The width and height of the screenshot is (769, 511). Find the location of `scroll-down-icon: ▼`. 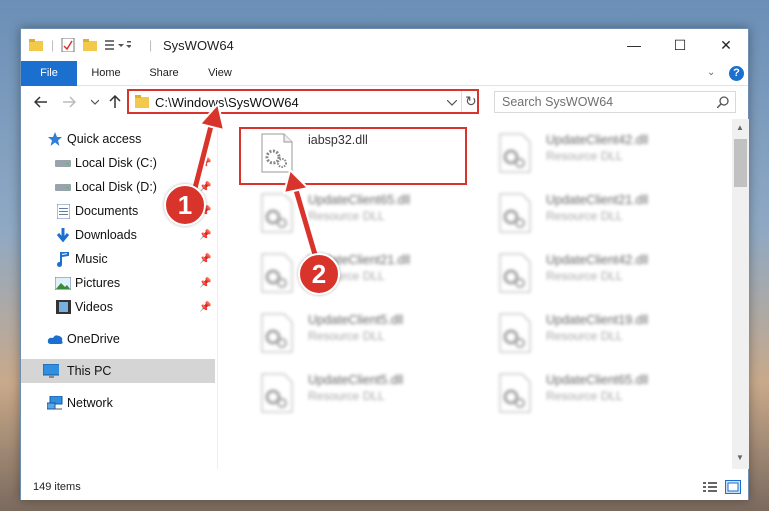

scroll-down-icon: ▼ is located at coordinates (740, 457).